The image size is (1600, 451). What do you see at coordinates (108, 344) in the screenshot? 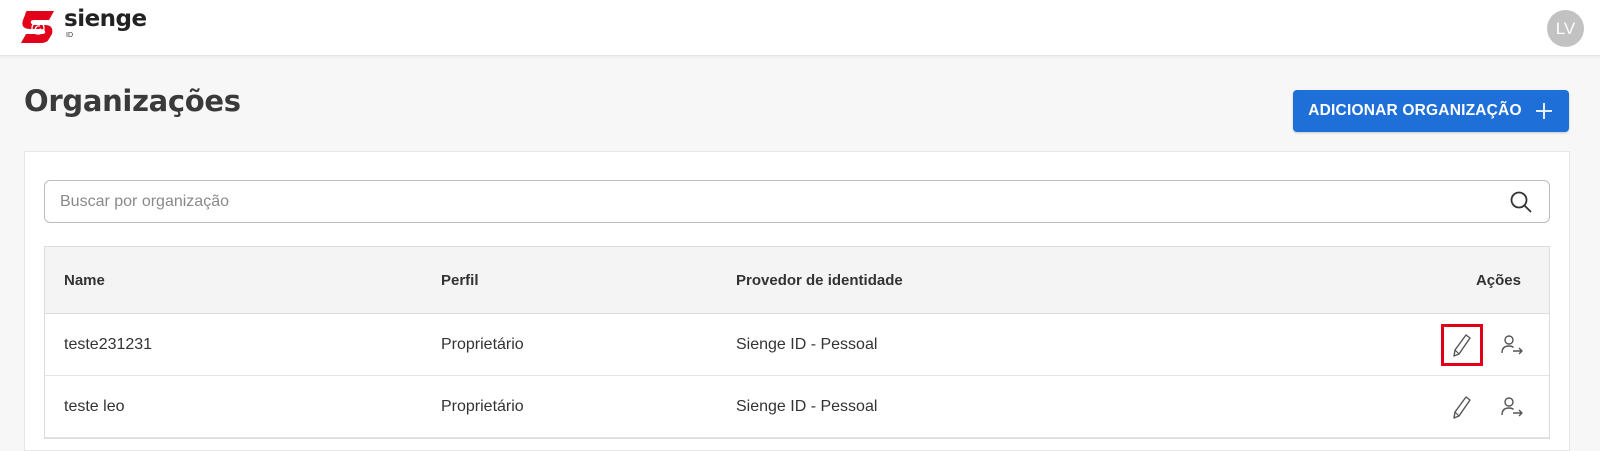
I see `row-name: teste231231` at bounding box center [108, 344].